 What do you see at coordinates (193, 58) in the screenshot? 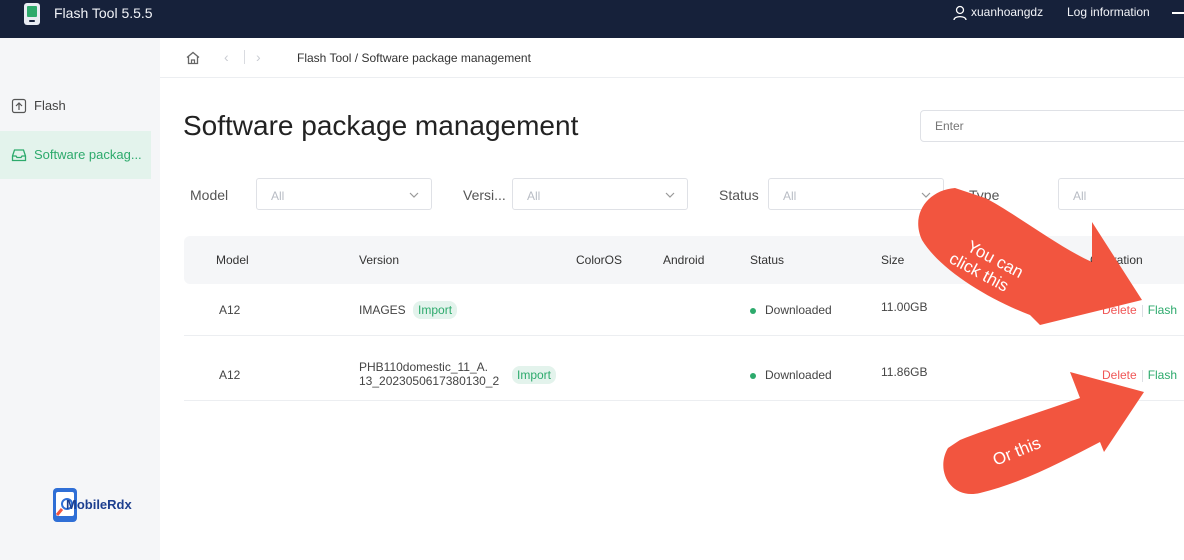
I see `home-icon` at bounding box center [193, 58].